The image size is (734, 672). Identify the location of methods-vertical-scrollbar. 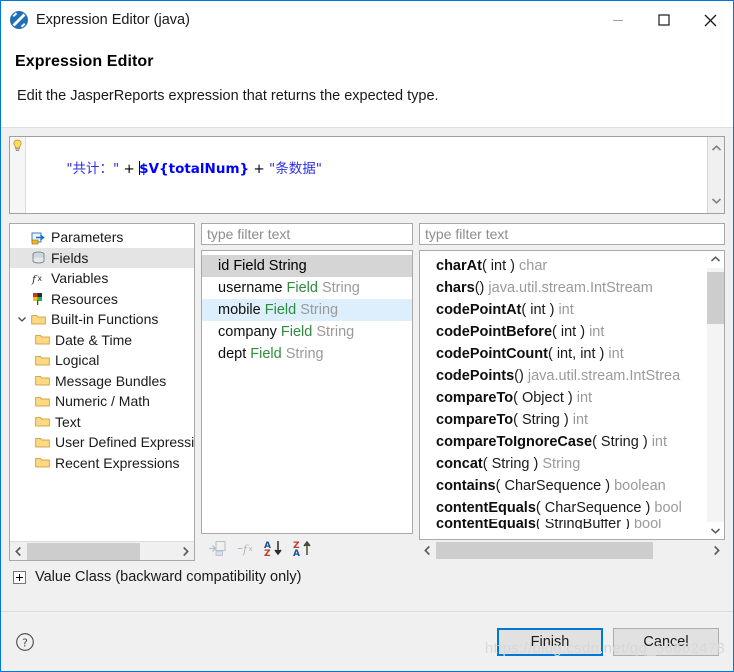
(715, 395).